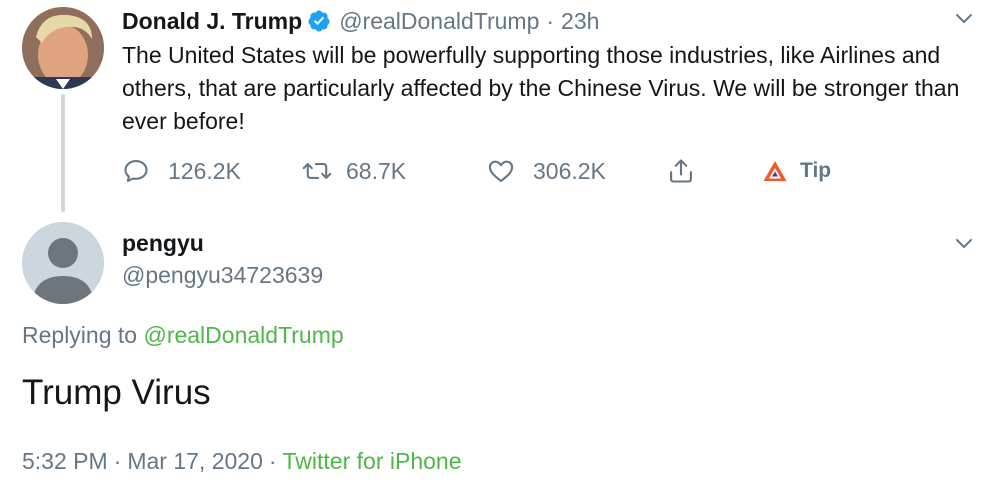 The height and width of the screenshot is (500, 1000). I want to click on brave-tip-icon, so click(775, 171).